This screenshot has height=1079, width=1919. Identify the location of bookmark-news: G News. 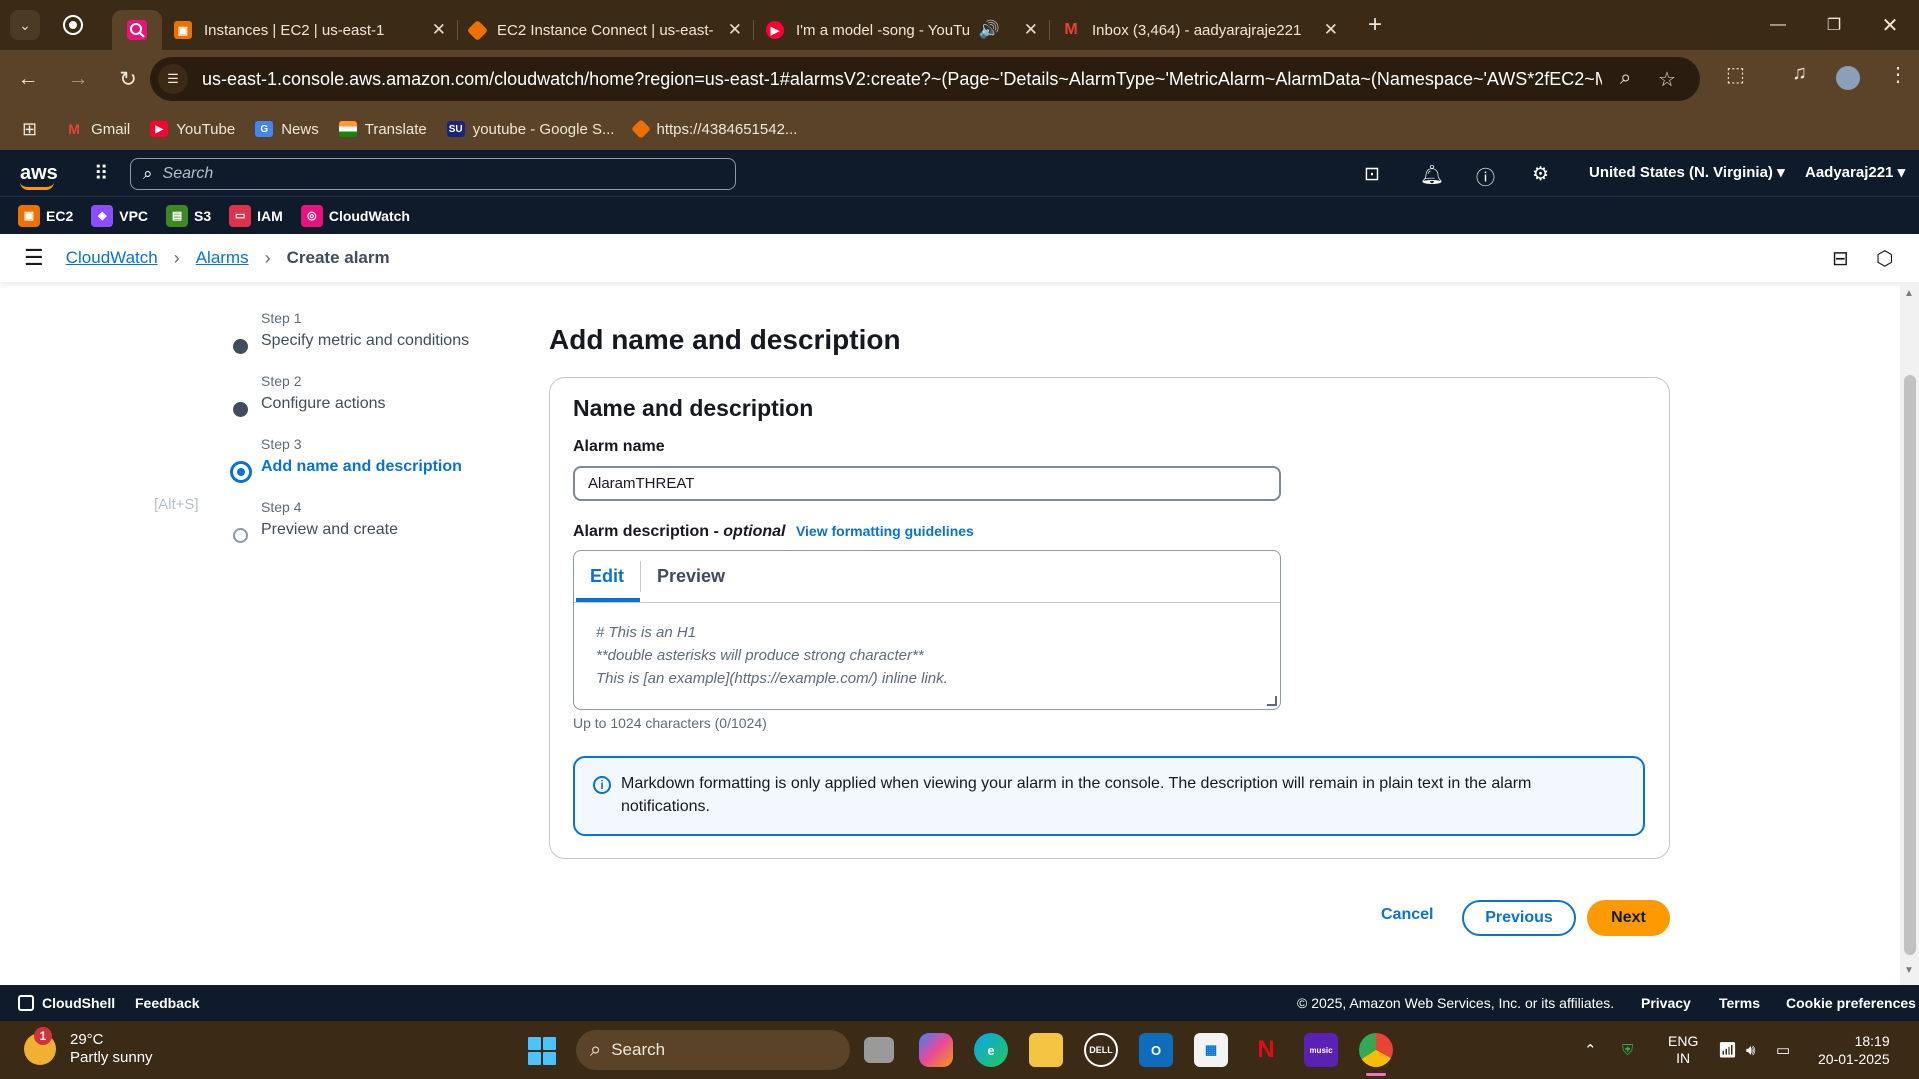
(287, 129).